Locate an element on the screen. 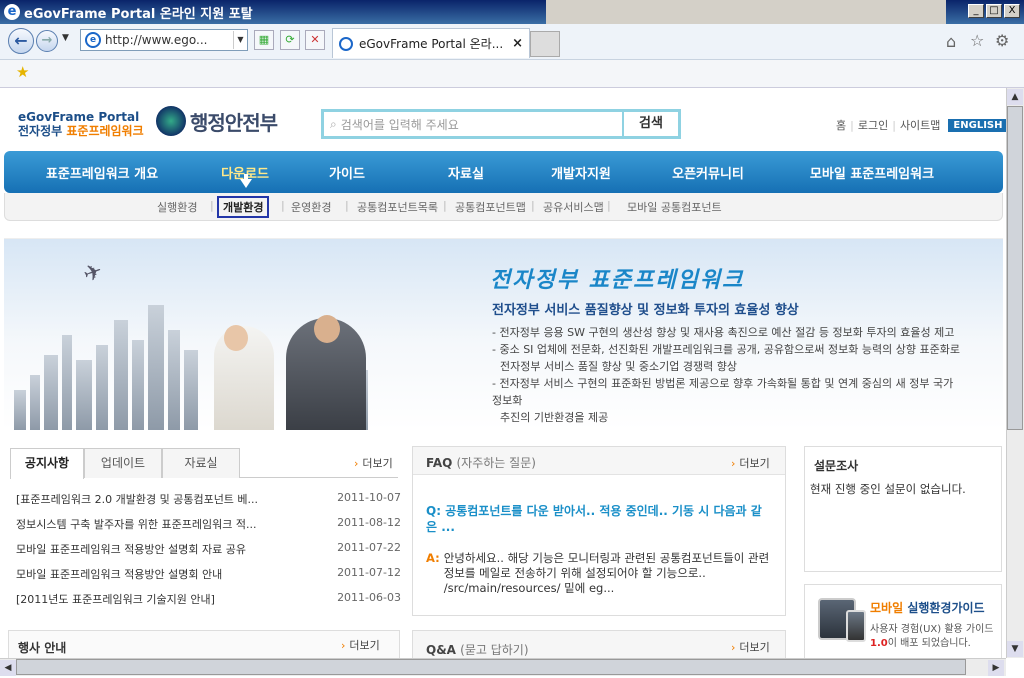  address-bar: e http://www.ego... ▼ is located at coordinates (164, 40).